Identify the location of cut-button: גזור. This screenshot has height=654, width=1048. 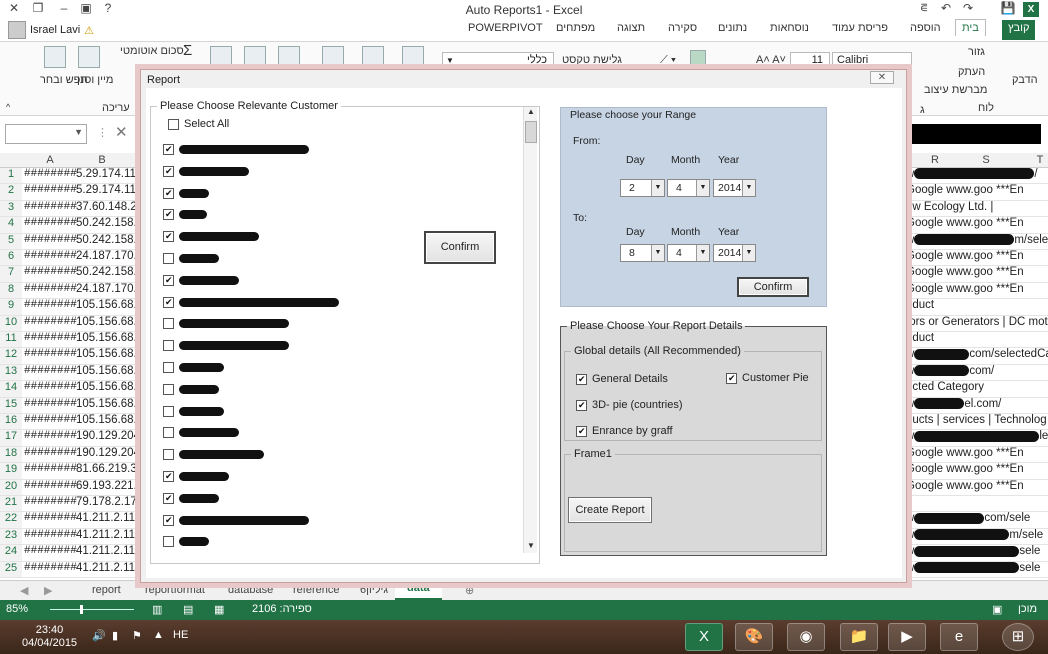
(976, 52).